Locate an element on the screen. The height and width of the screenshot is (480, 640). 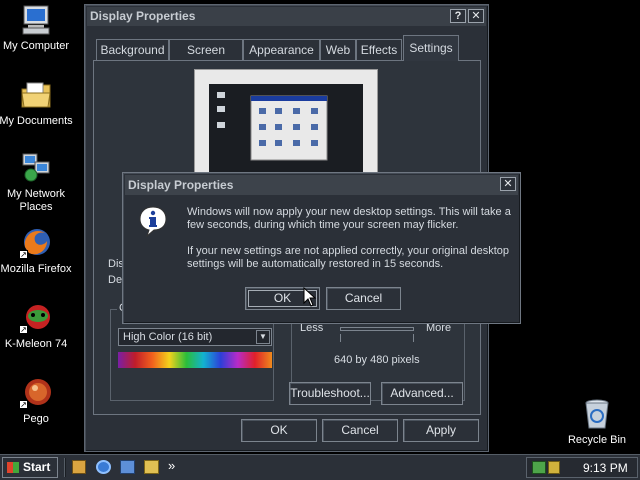
resolution-value: 640 by 480 pixels is located at coordinates (377, 360).